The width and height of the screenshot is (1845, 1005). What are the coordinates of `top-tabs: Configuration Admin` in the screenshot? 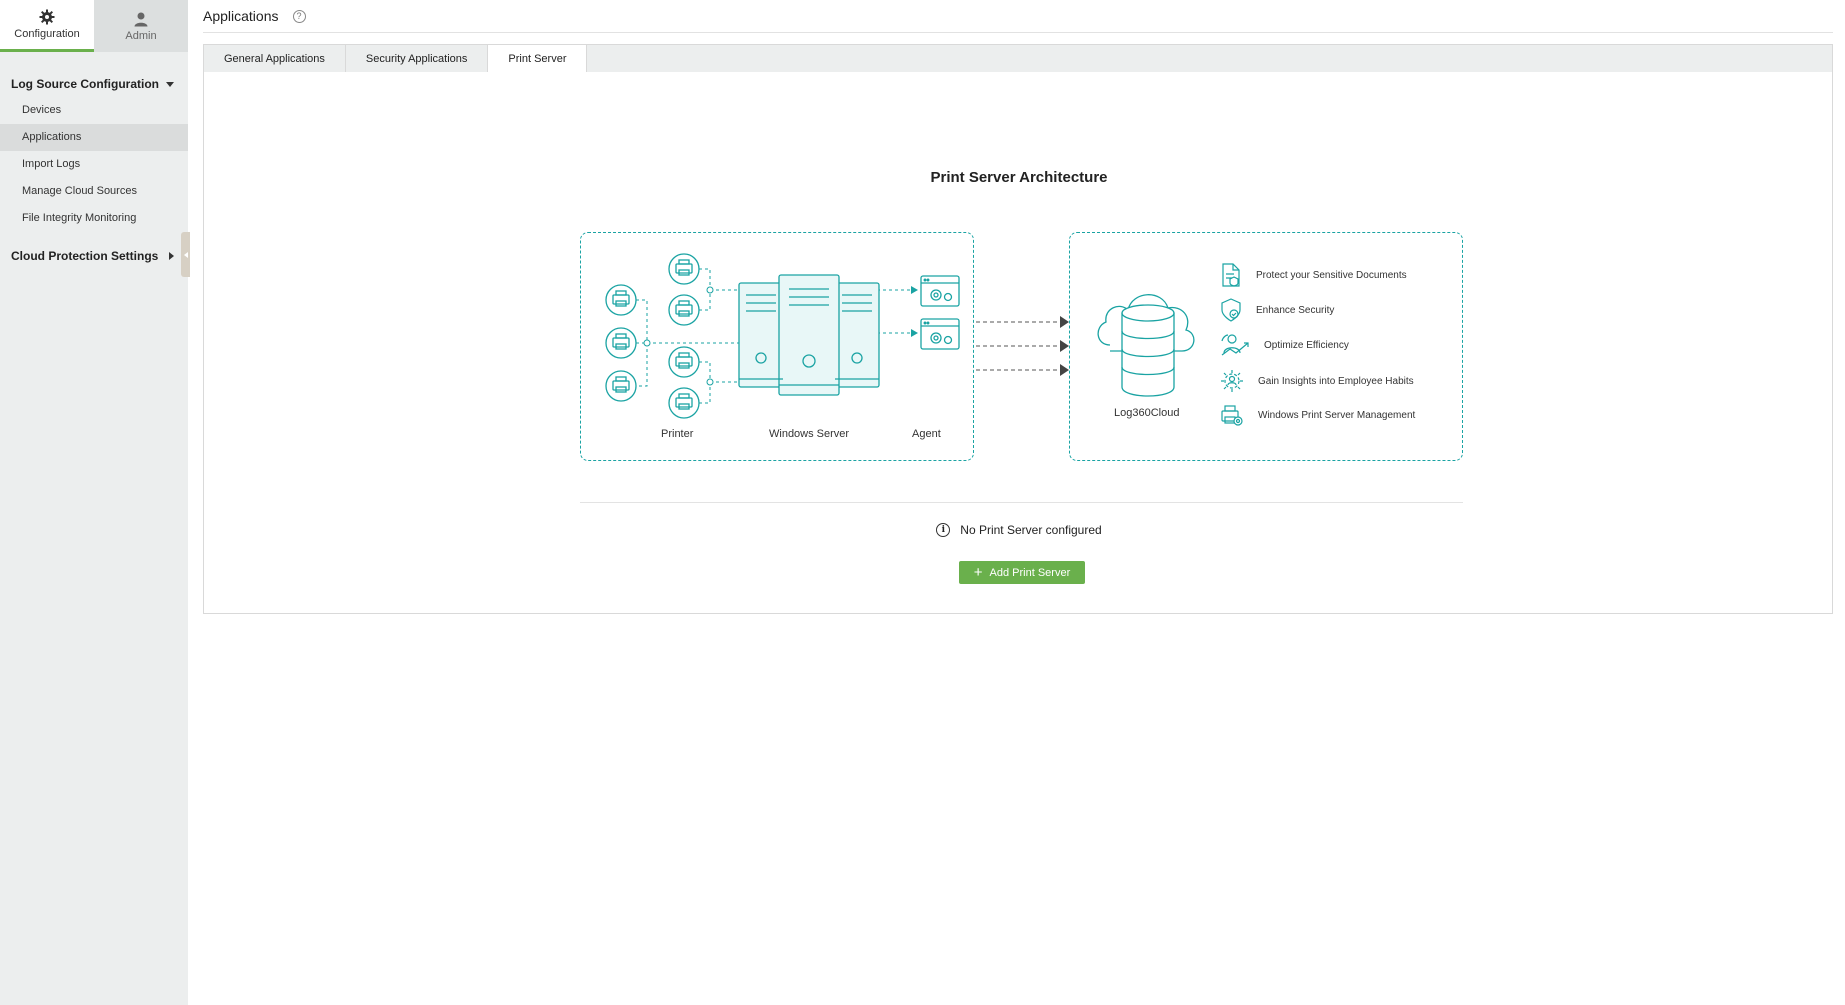 It's located at (94, 26).